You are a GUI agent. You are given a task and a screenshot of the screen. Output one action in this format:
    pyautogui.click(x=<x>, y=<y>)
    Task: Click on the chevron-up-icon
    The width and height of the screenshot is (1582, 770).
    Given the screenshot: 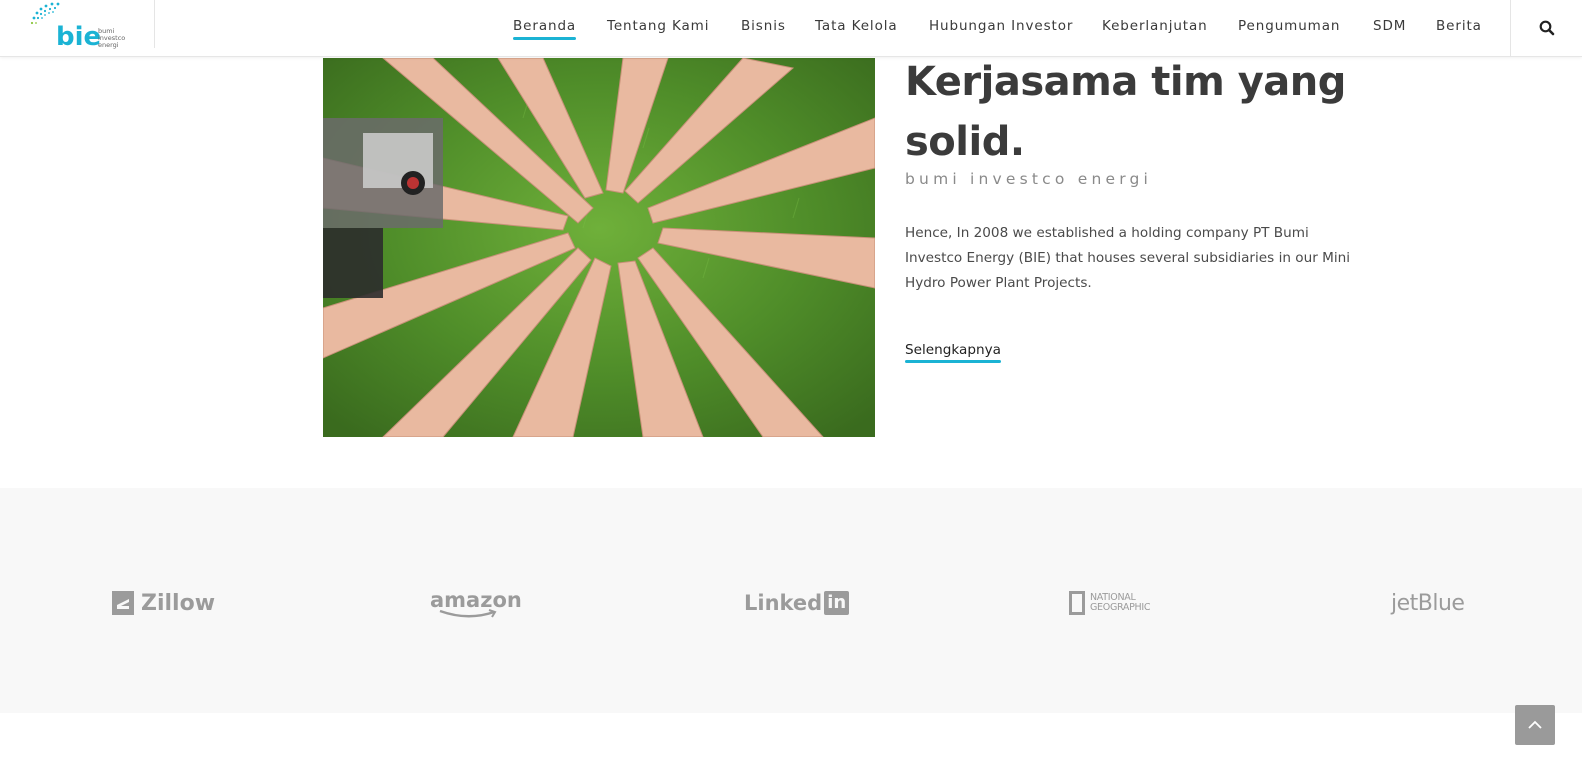 What is the action you would take?
    pyautogui.click(x=1535, y=724)
    